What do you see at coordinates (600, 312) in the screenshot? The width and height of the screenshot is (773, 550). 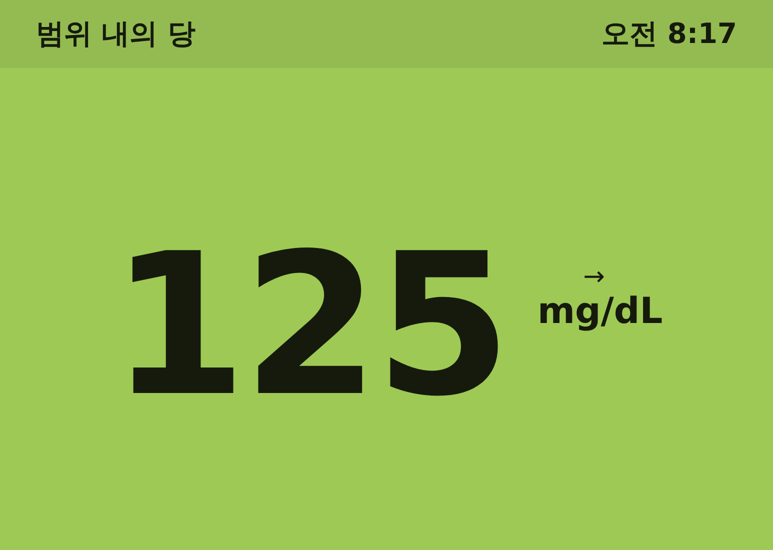 I see `unit-label: mg/dL` at bounding box center [600, 312].